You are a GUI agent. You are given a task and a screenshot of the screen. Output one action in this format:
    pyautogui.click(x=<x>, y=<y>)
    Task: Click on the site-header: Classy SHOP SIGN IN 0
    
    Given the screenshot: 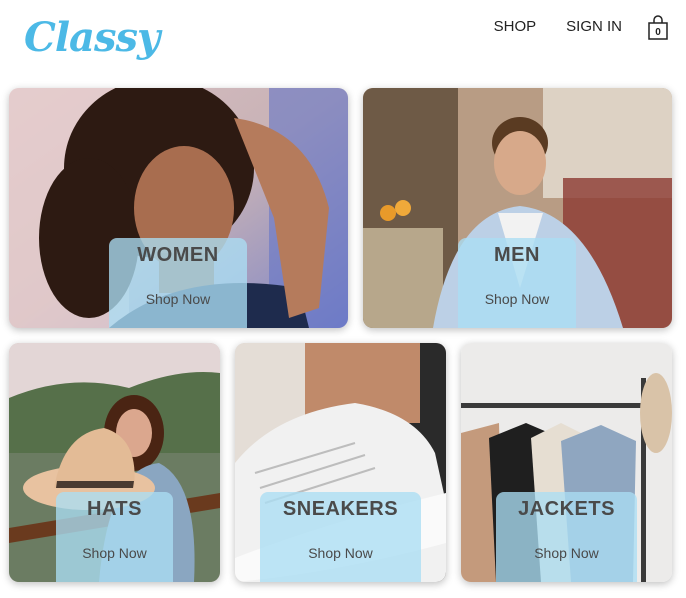 What is the action you would take?
    pyautogui.click(x=343, y=39)
    